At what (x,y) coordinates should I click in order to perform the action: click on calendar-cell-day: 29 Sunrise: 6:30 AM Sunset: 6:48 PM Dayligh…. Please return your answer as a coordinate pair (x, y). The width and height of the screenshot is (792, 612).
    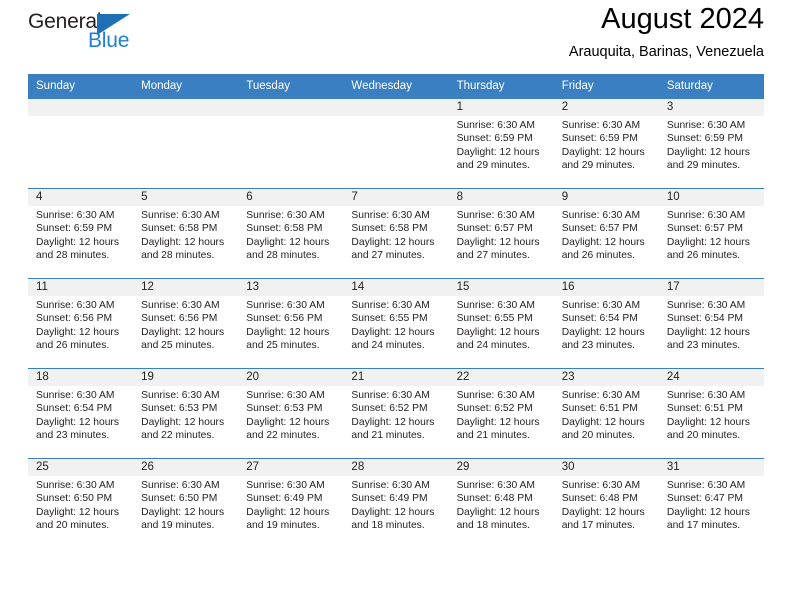
    Looking at the image, I should click on (501, 503).